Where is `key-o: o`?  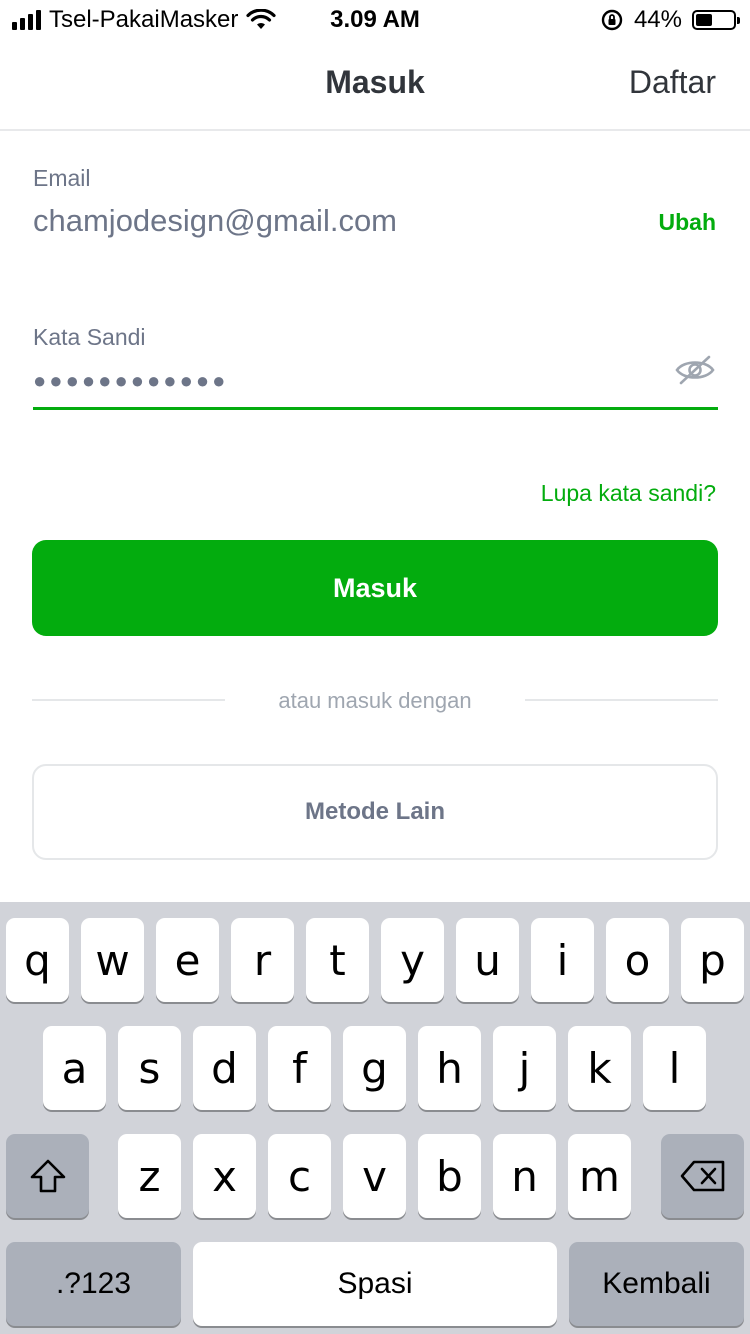 key-o: o is located at coordinates (637, 960).